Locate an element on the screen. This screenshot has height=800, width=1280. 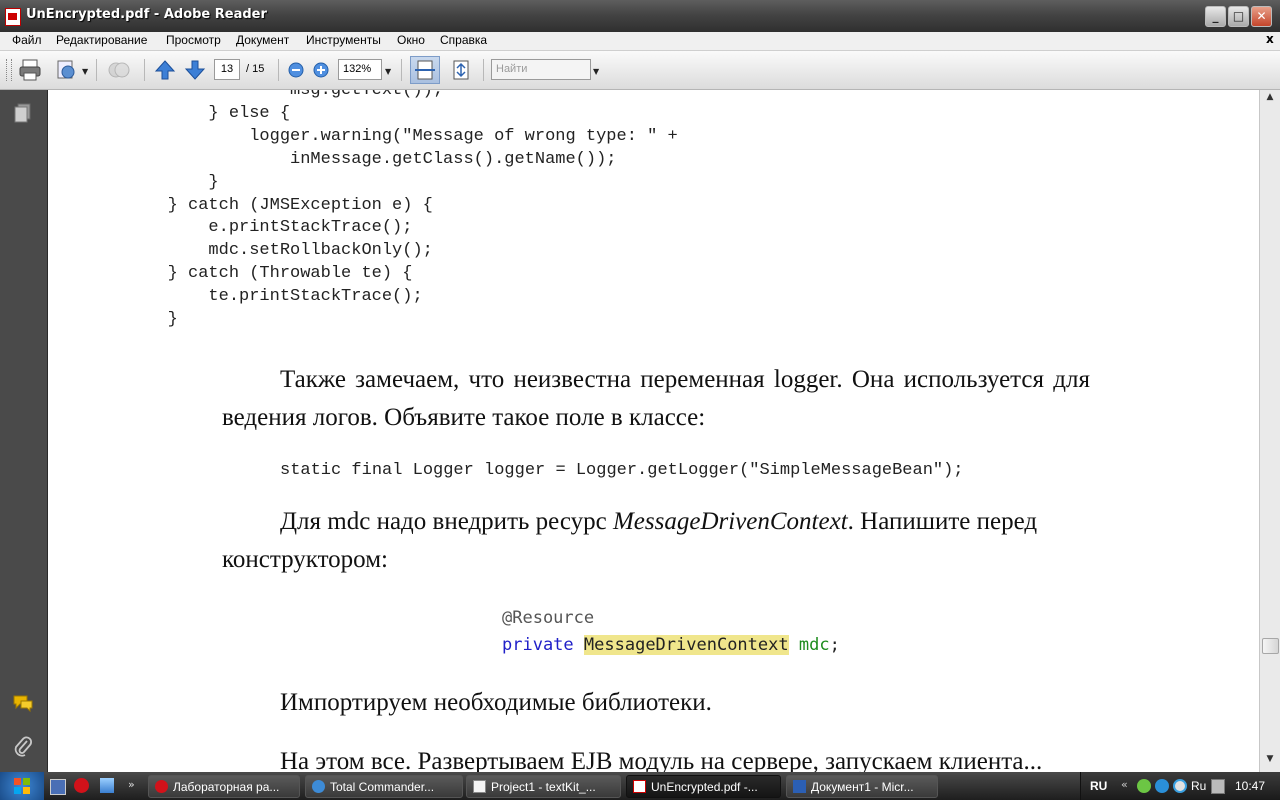
scroll-up-icon: ▲ is located at coordinates (1270, 99).